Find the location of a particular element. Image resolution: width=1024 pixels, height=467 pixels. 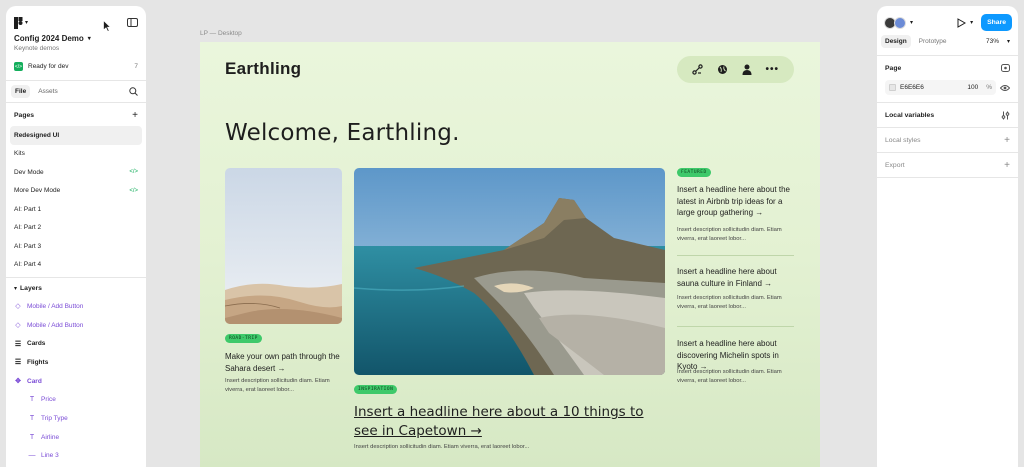

page-item-redesigned-ui: Redesigned UI is located at coordinates (76, 135).